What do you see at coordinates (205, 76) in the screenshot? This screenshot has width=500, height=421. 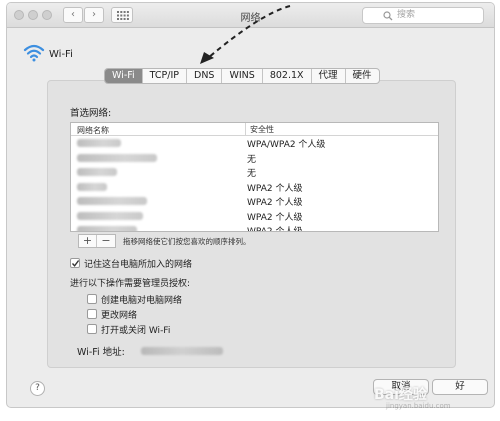 I see `tab-dns: DNS` at bounding box center [205, 76].